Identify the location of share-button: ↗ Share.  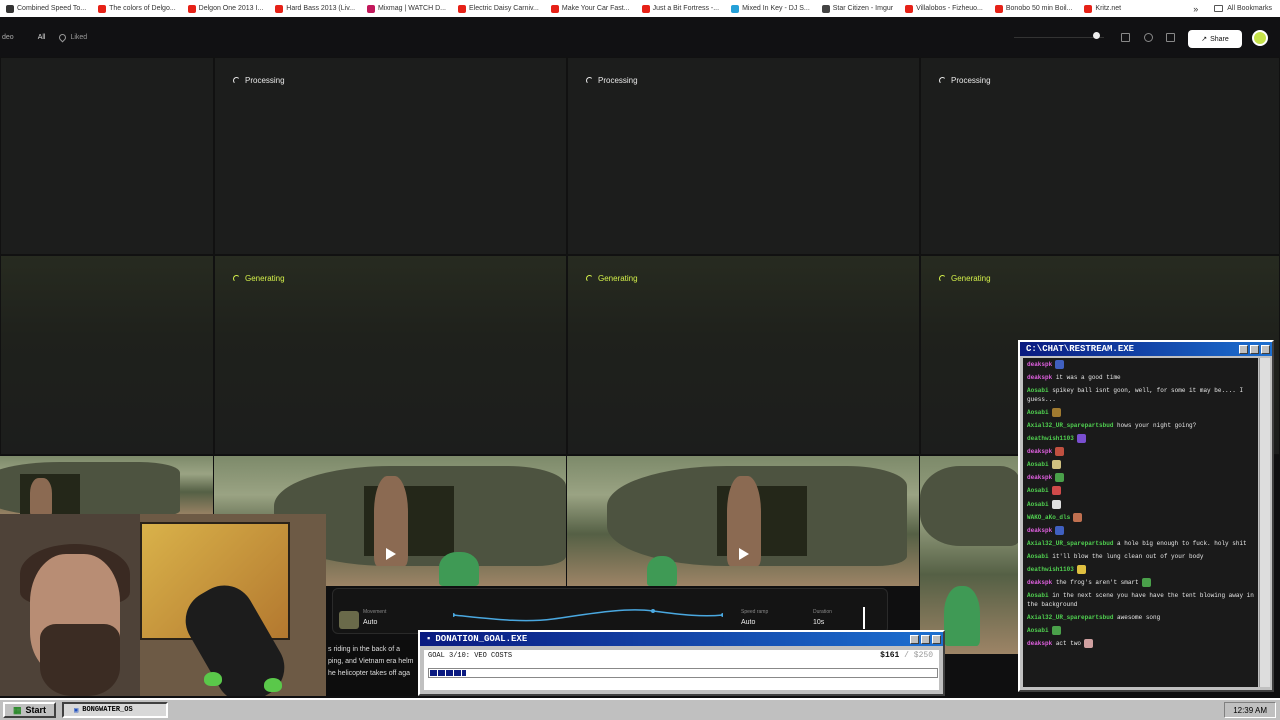
(1215, 39).